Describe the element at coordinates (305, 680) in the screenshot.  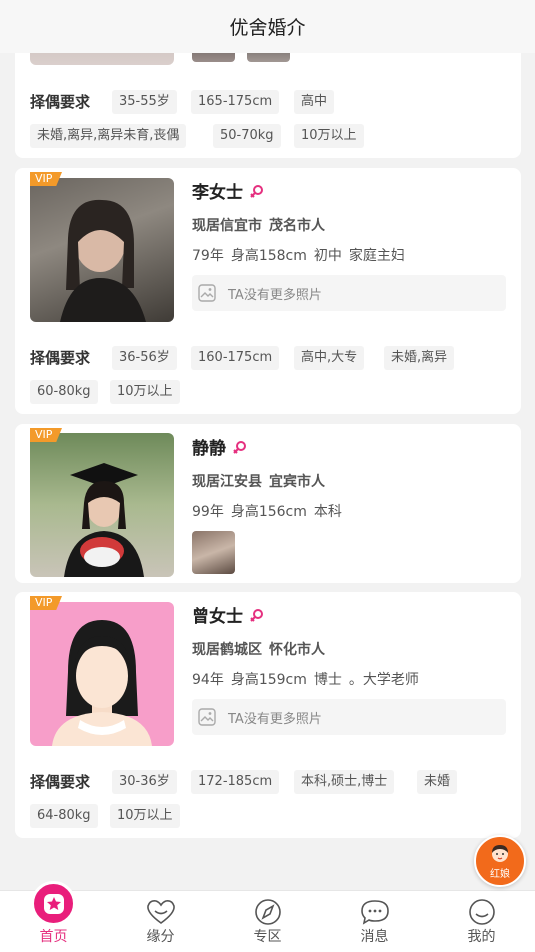
I see `profile-basic-info: 94年 身高159cm 博士 。大学老师` at that location.